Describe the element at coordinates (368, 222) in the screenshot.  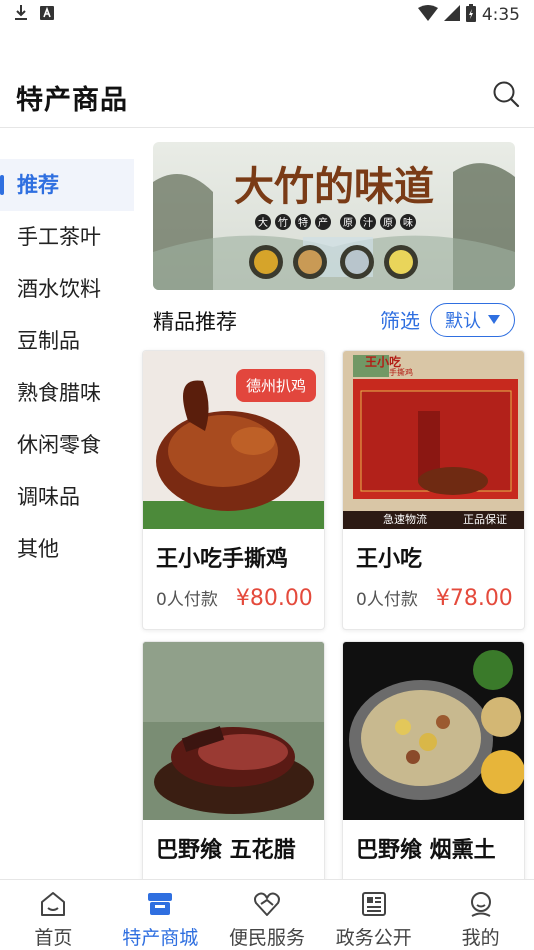
I see `svg-text: 汁` at that location.